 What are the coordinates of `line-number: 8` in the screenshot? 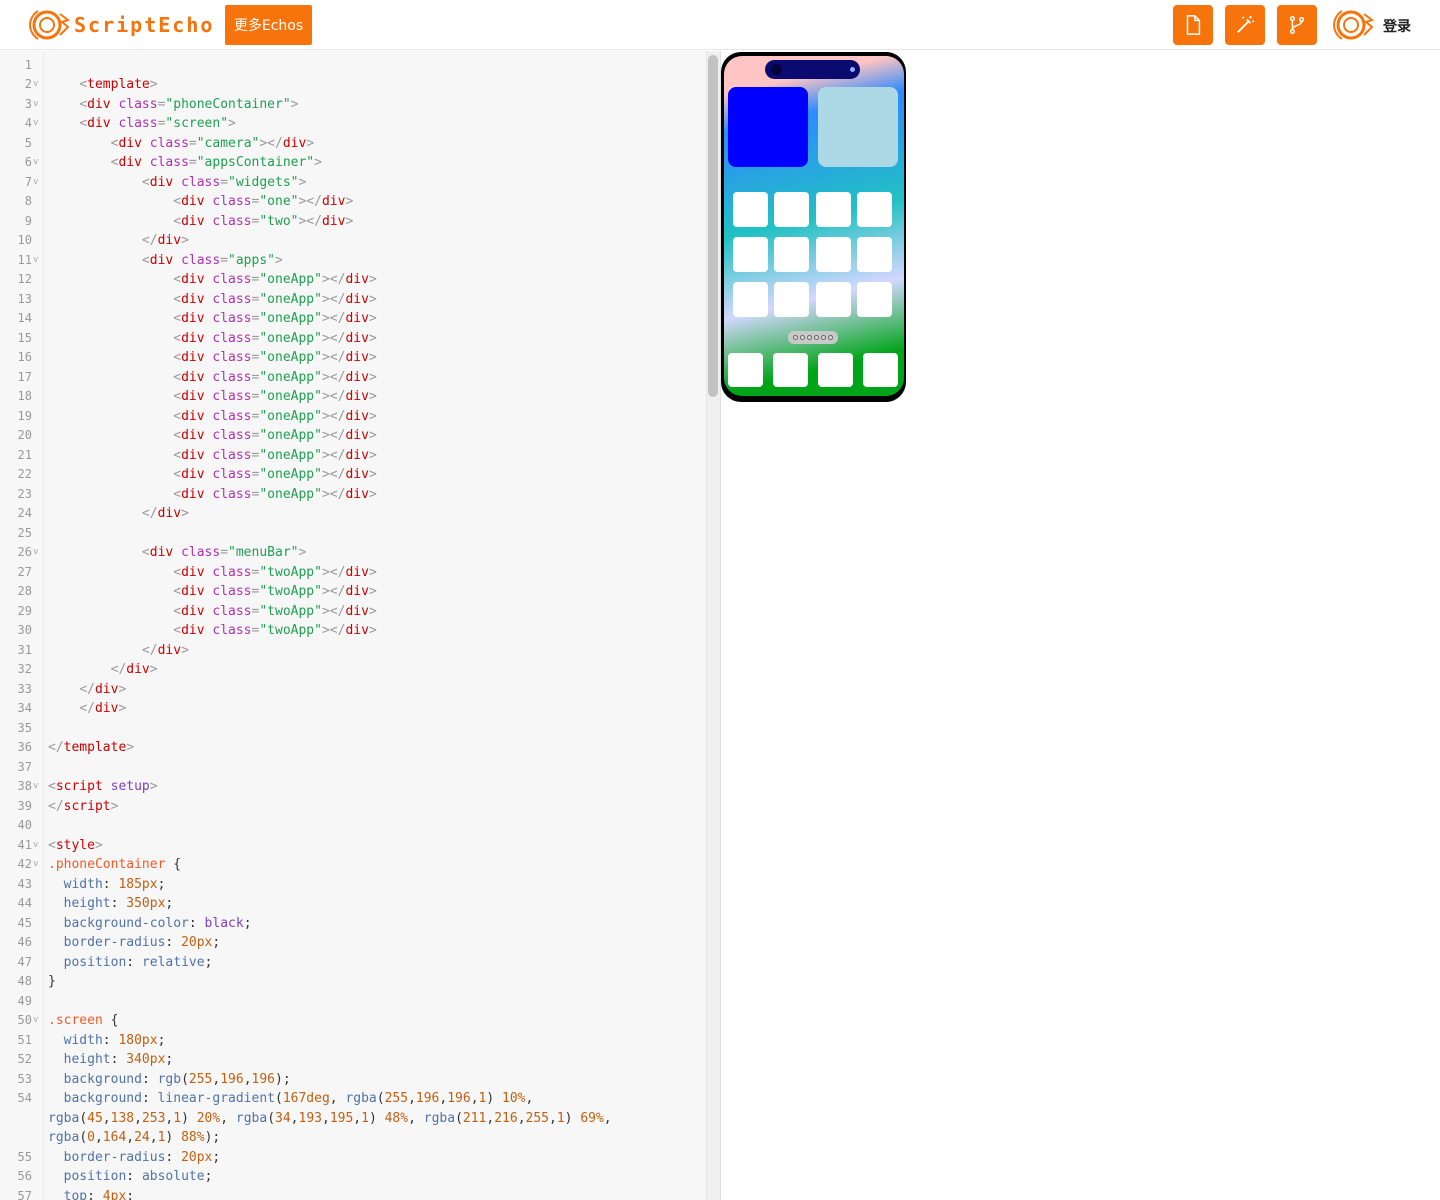 It's located at (28, 201).